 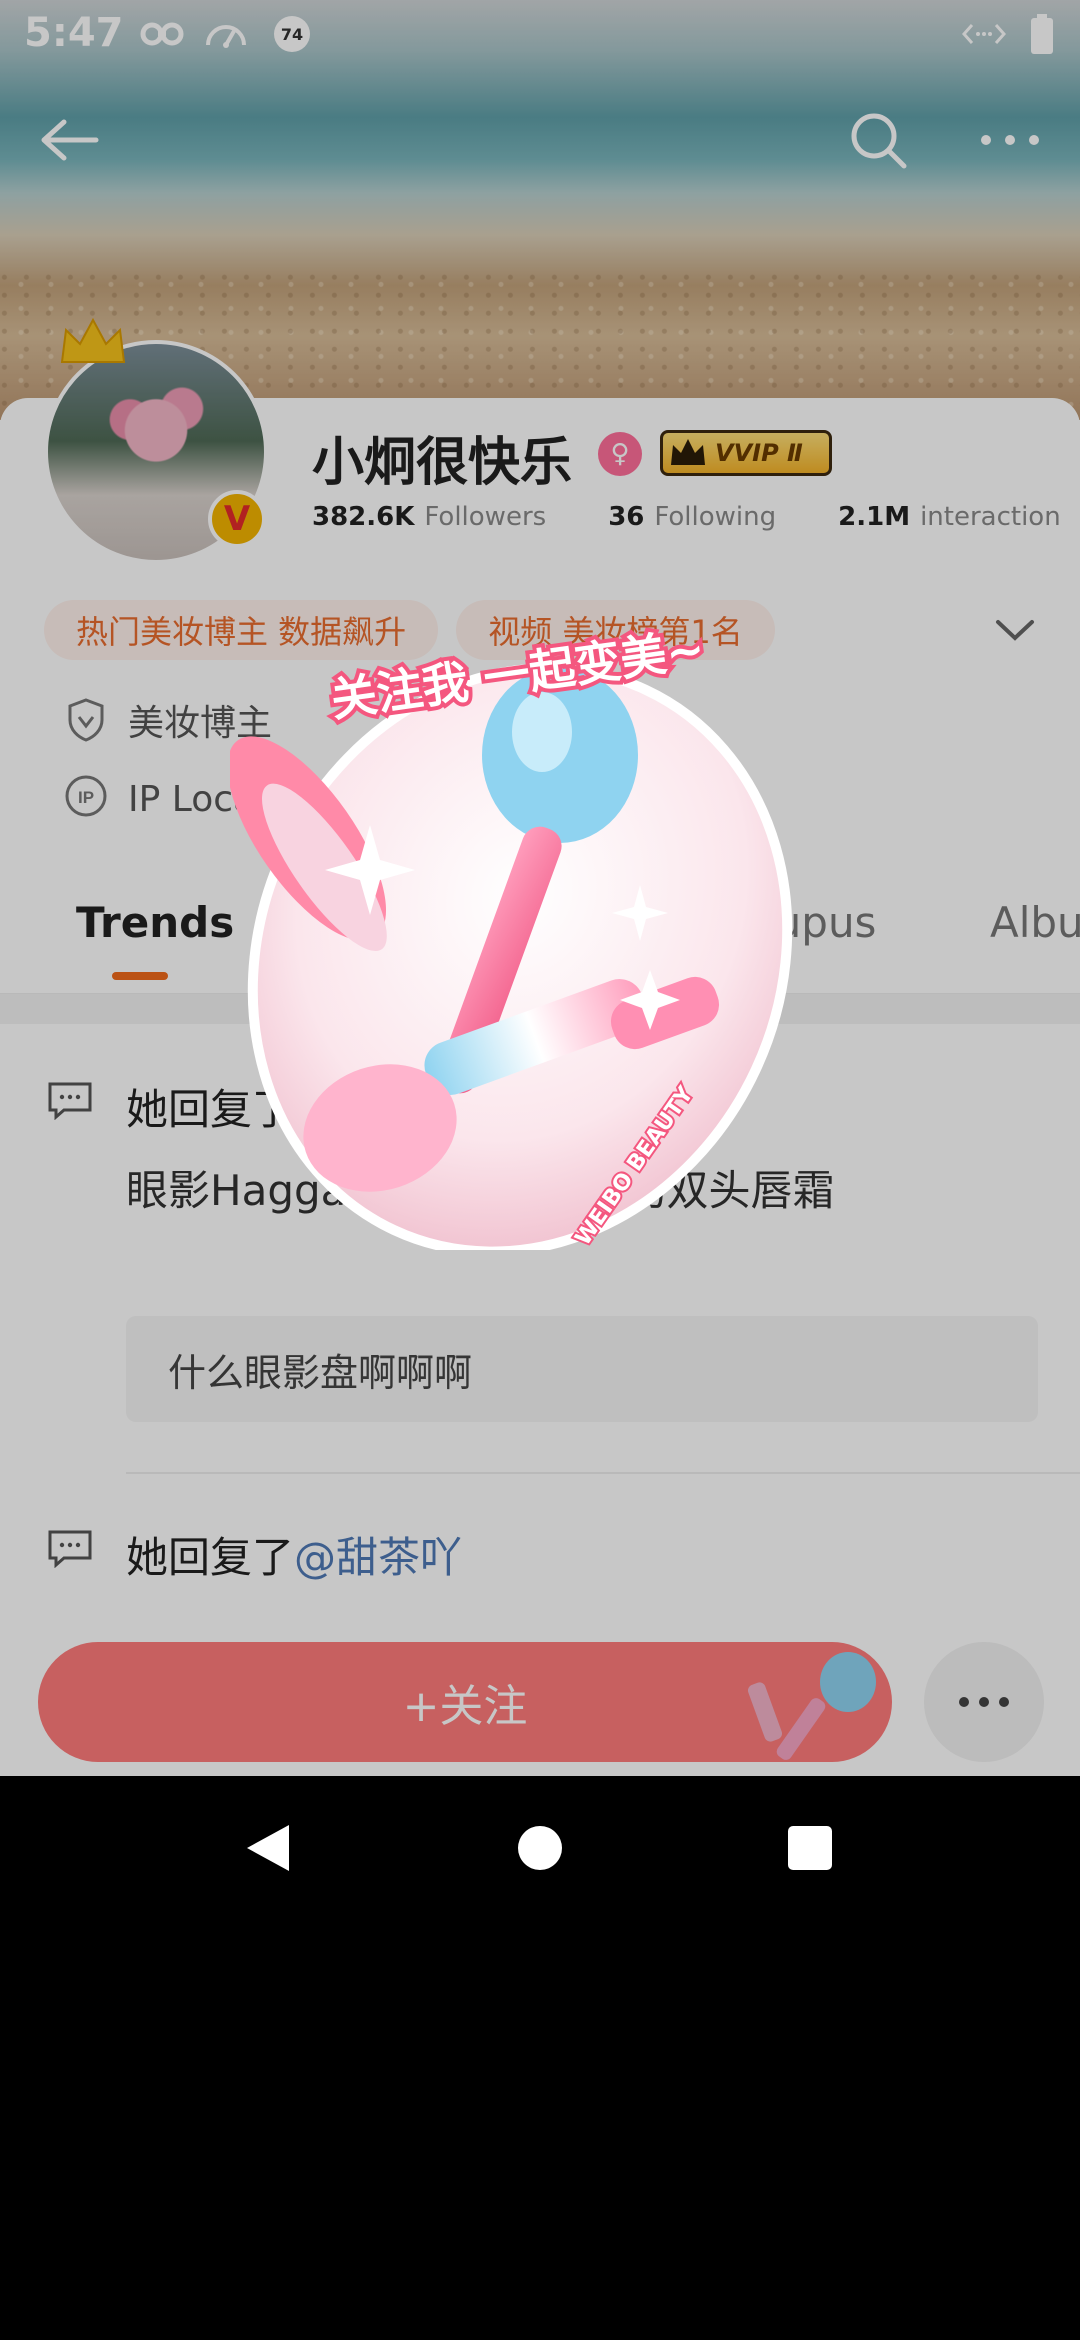 I want to click on square-recents-icon, so click(x=810, y=1848).